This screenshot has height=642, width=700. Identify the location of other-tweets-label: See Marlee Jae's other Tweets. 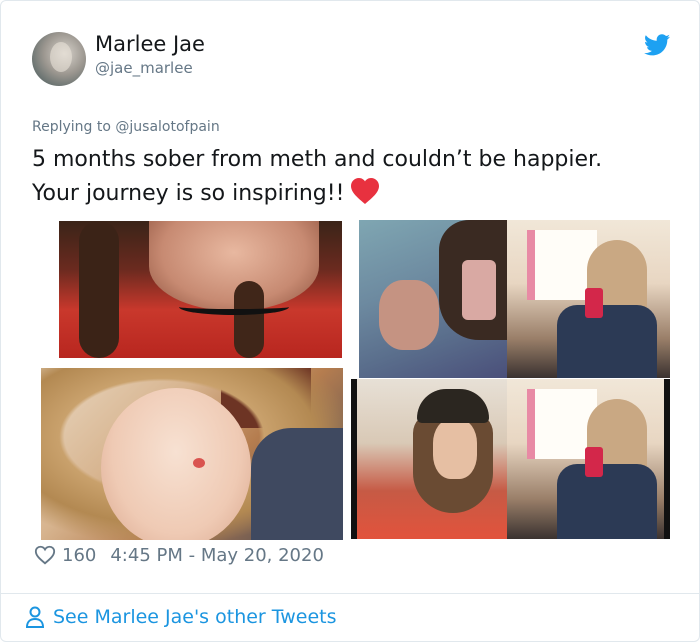
(195, 617).